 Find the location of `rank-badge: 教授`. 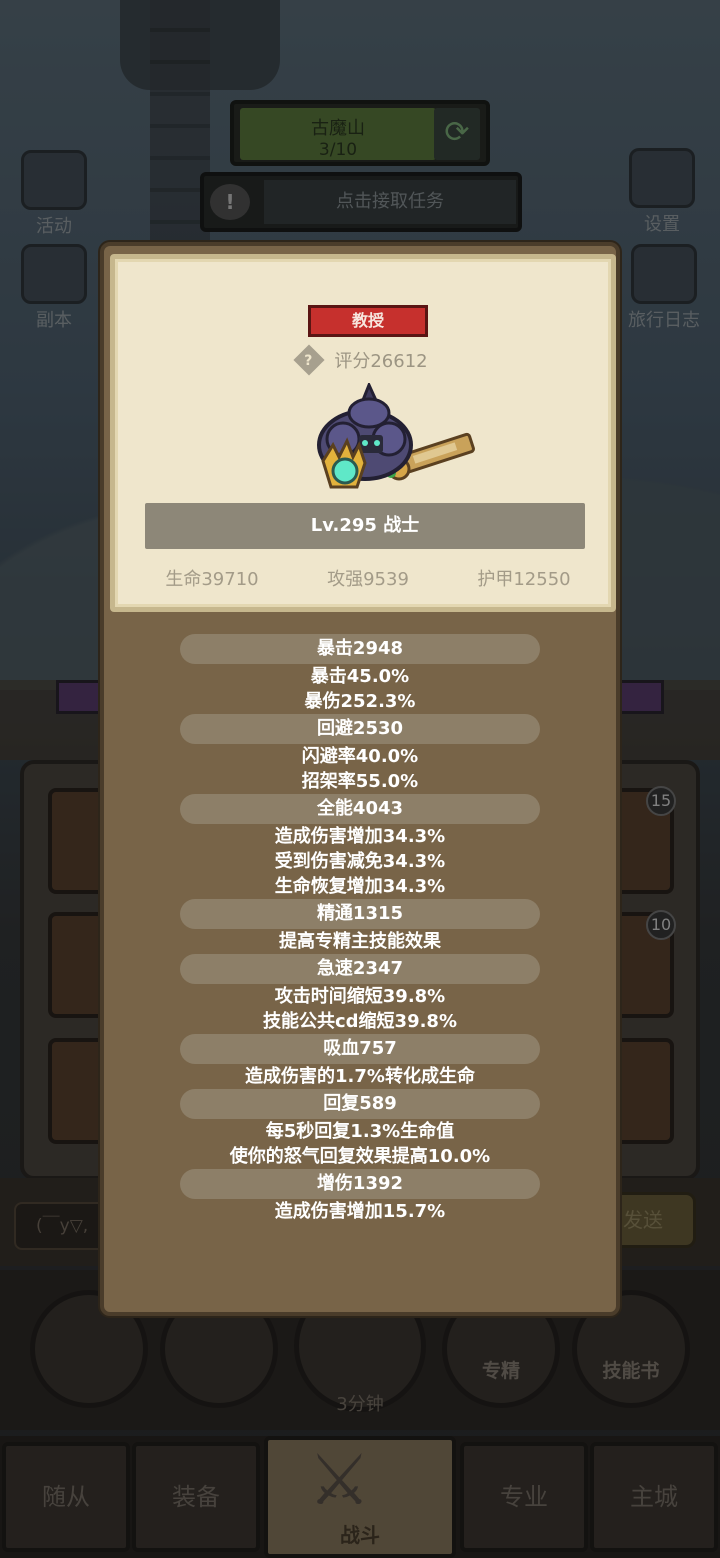

rank-badge: 教授 is located at coordinates (368, 321).